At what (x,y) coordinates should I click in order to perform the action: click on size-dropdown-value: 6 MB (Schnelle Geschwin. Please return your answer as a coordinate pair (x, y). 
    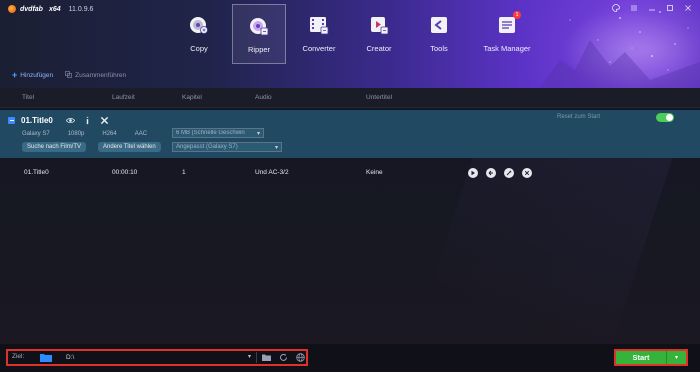
    Looking at the image, I should click on (210, 133).